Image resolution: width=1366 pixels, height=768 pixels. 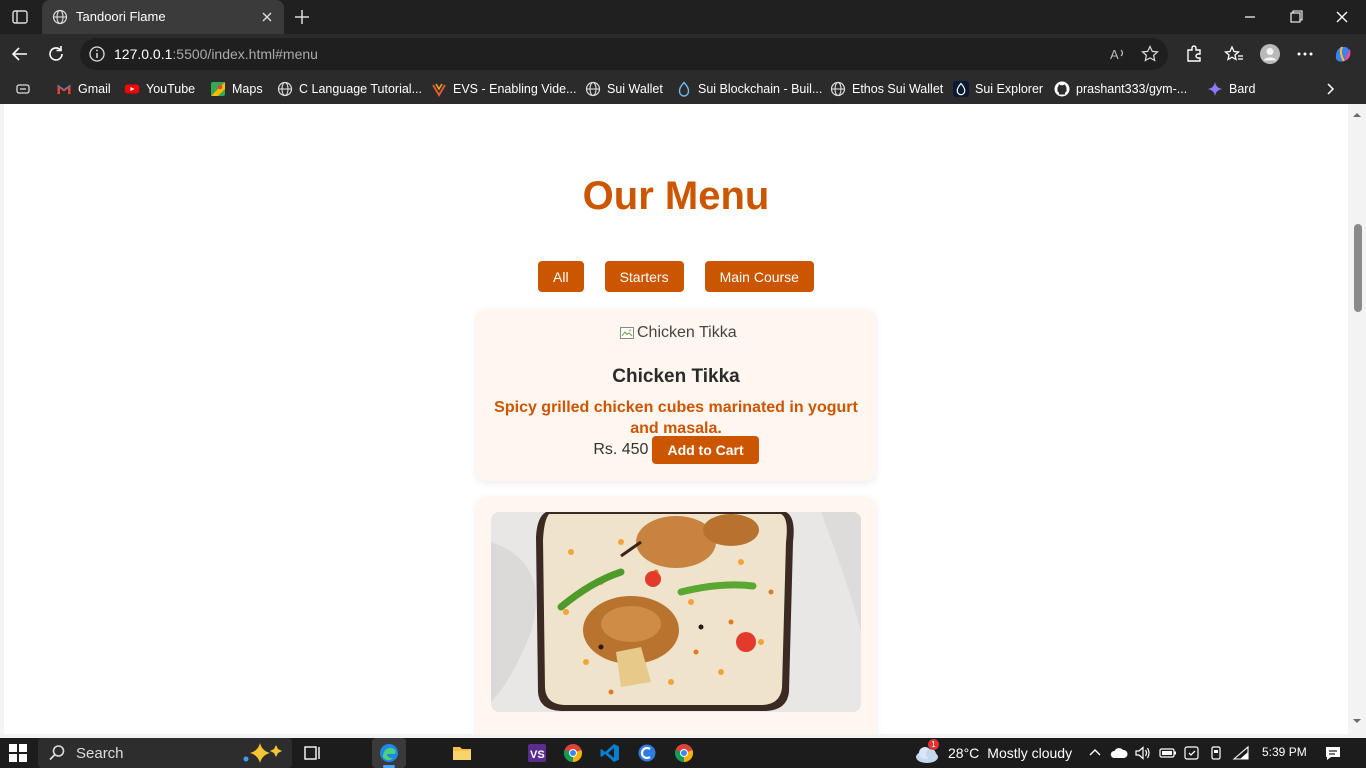 What do you see at coordinates (627, 333) in the screenshot?
I see `broken-image-icon` at bounding box center [627, 333].